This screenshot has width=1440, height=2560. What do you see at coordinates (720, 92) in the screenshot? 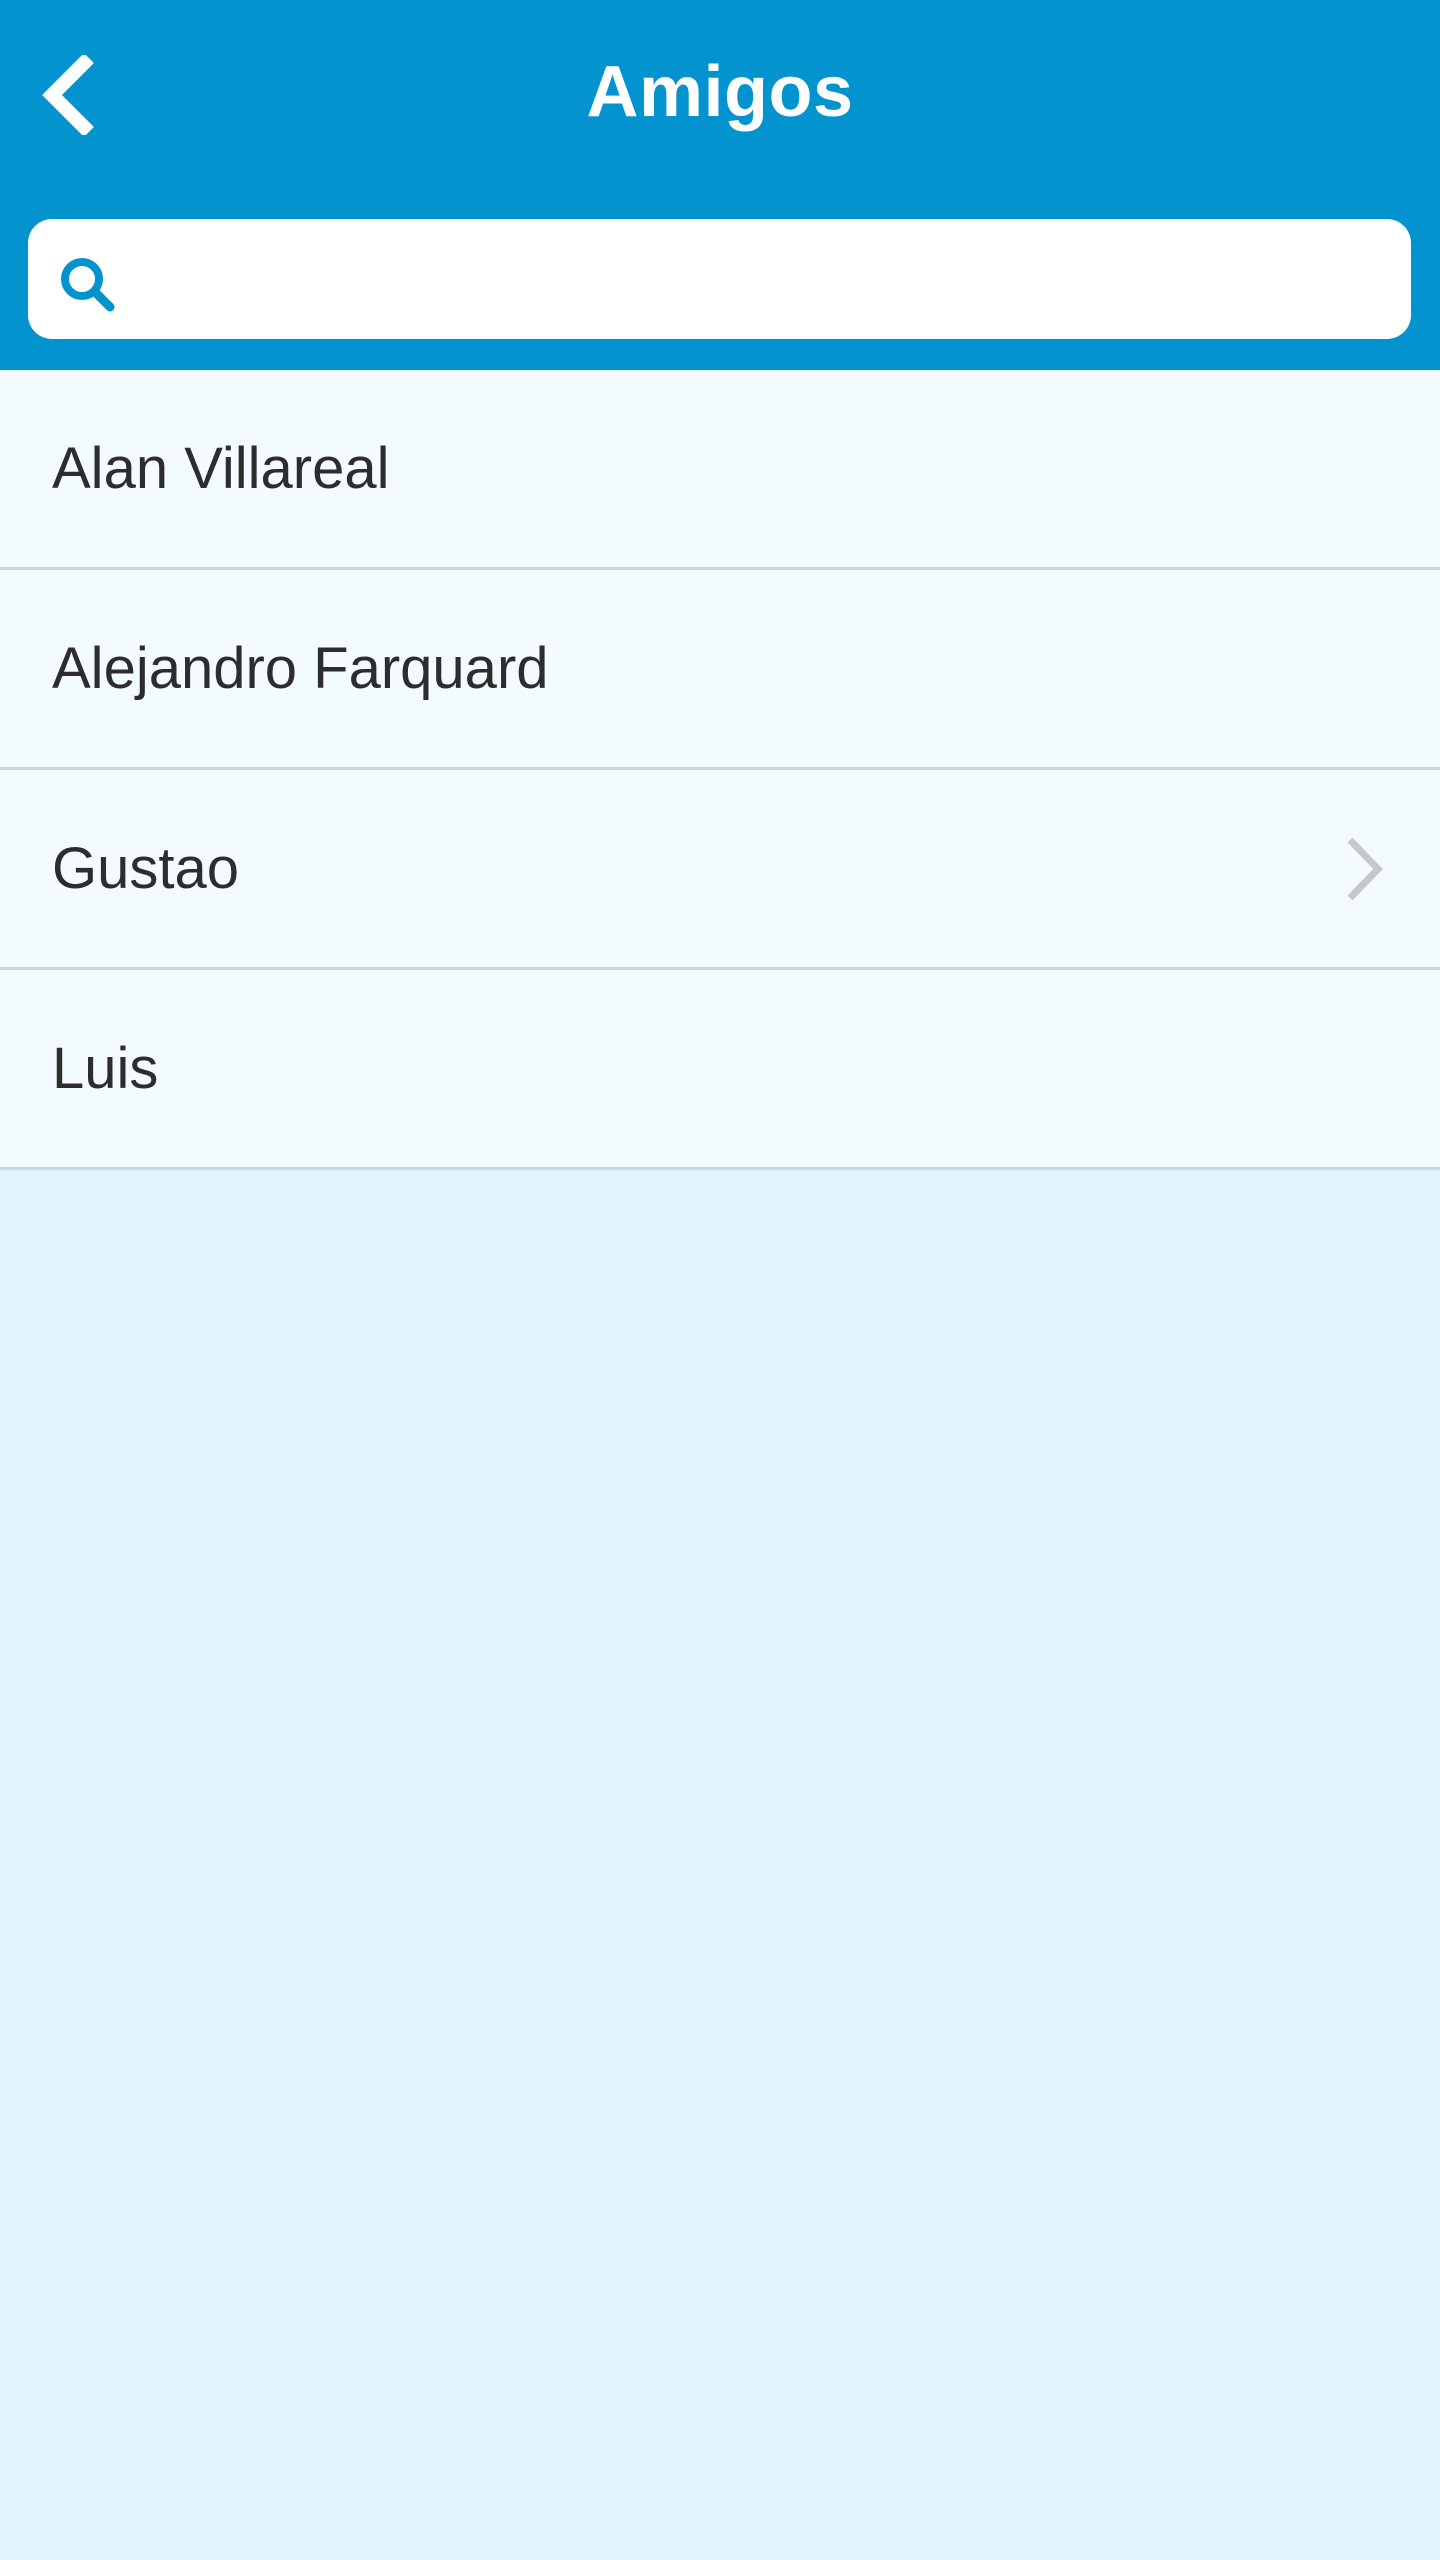
I see `page-title: Amigos` at bounding box center [720, 92].